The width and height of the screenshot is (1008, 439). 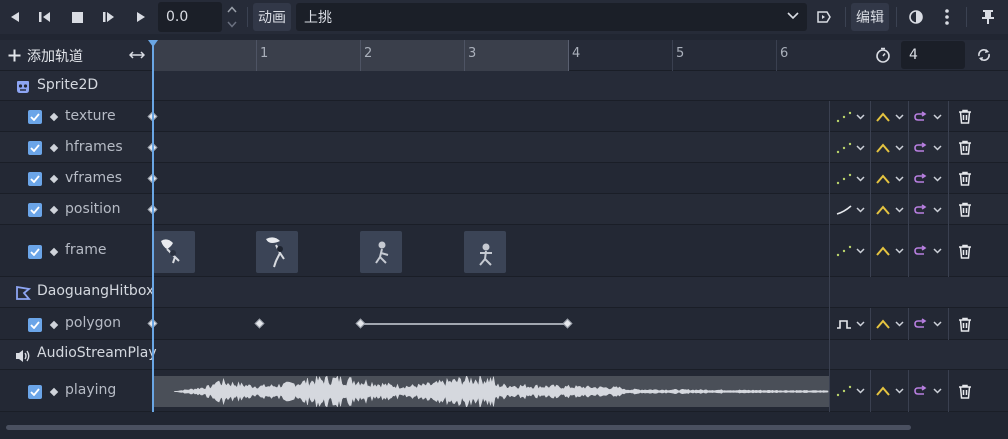 I want to click on autoplay-on-load-icon, so click(x=824, y=17).